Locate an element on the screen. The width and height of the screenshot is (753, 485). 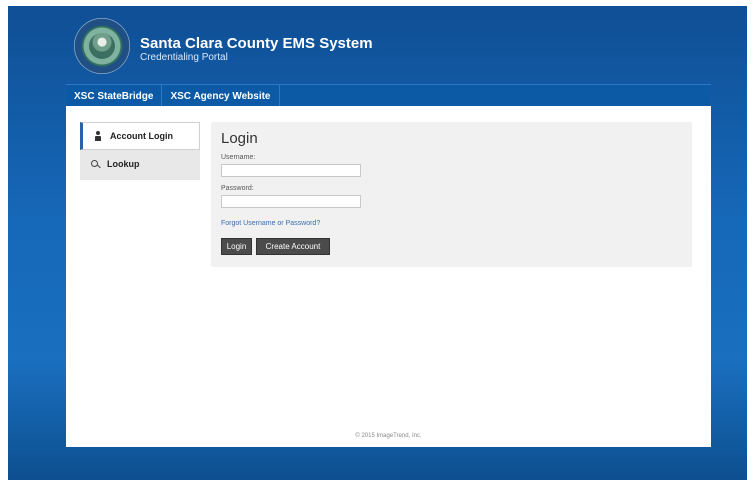
person-icon is located at coordinates (98, 136).